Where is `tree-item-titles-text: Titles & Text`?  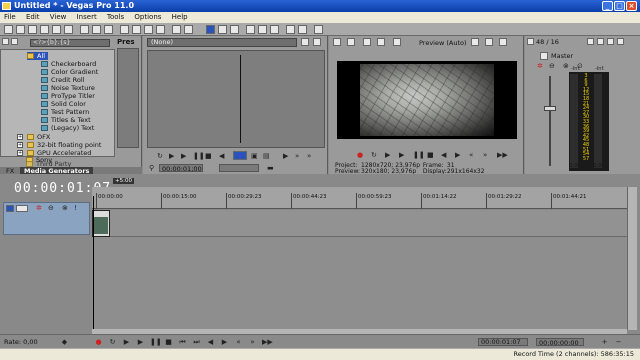
tree-item-titles-text: Titles & Text is located at coordinates (66, 120).